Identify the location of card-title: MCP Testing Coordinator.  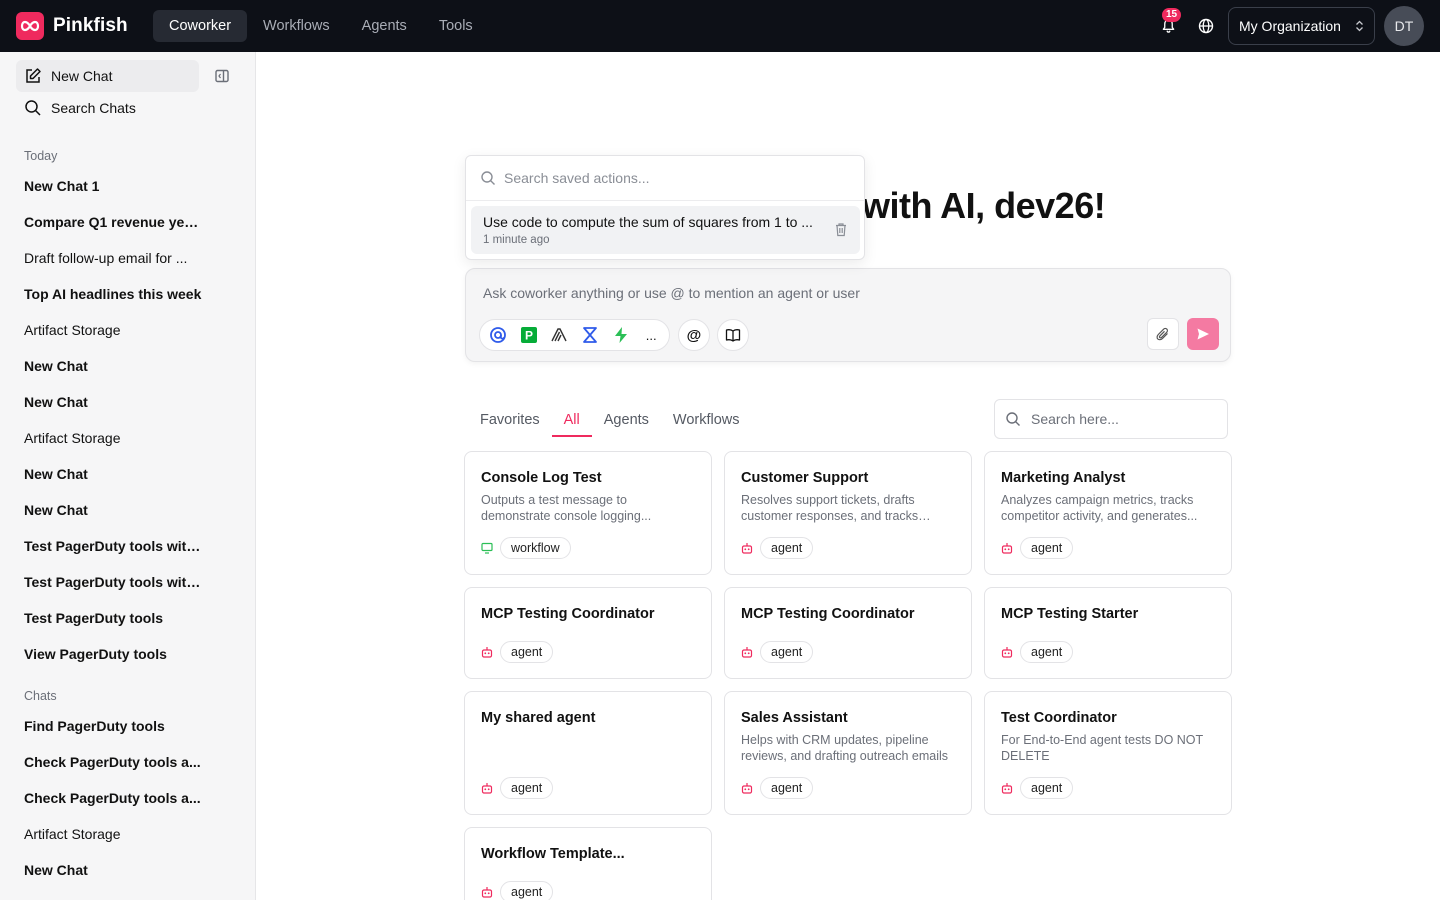
(828, 614).